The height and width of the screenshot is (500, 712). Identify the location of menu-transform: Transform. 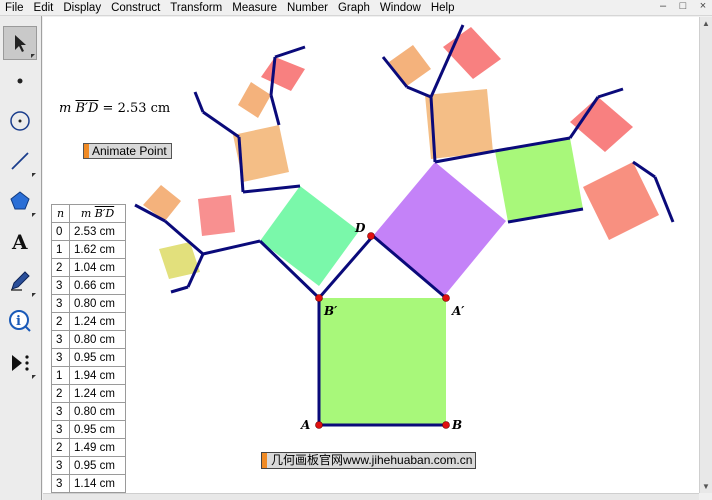
(196, 8).